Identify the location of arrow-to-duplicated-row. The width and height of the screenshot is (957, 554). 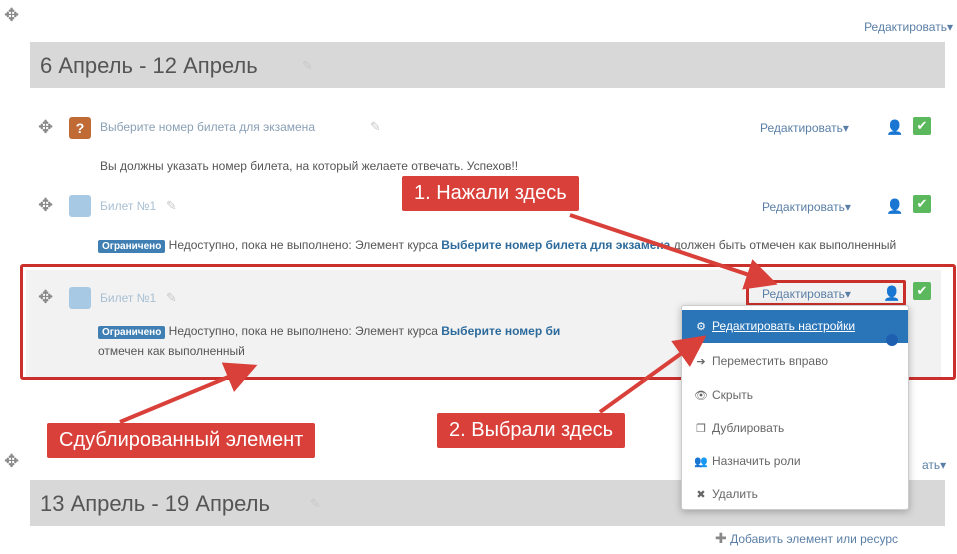
(188, 393).